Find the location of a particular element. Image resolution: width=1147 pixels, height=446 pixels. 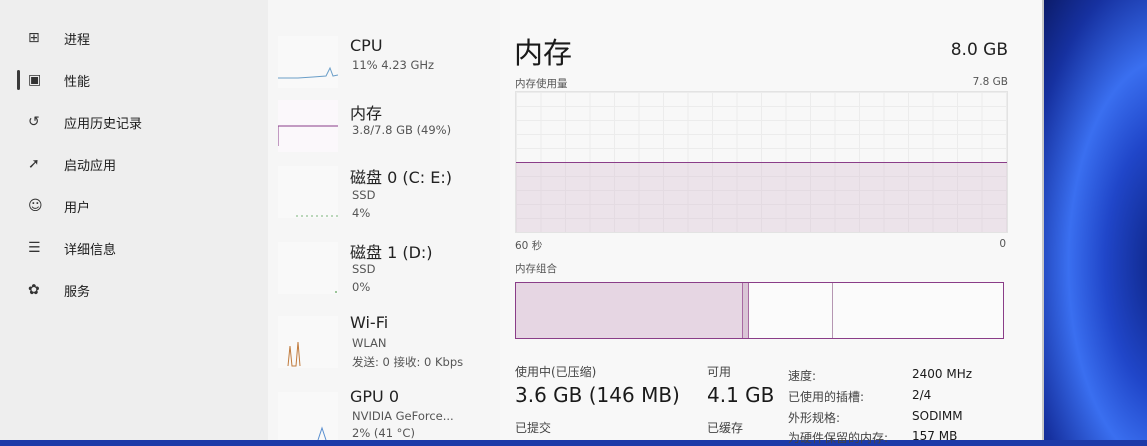

memory-usage-area is located at coordinates (761, 197).